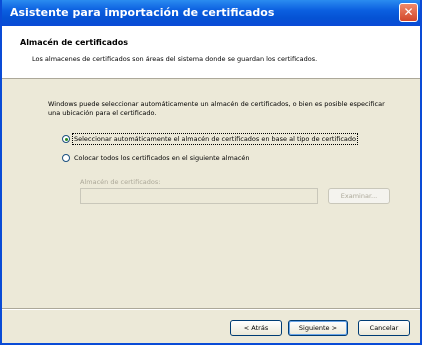 The width and height of the screenshot is (422, 345). Describe the element at coordinates (384, 328) in the screenshot. I see `cancel-button: Cancelar` at that location.